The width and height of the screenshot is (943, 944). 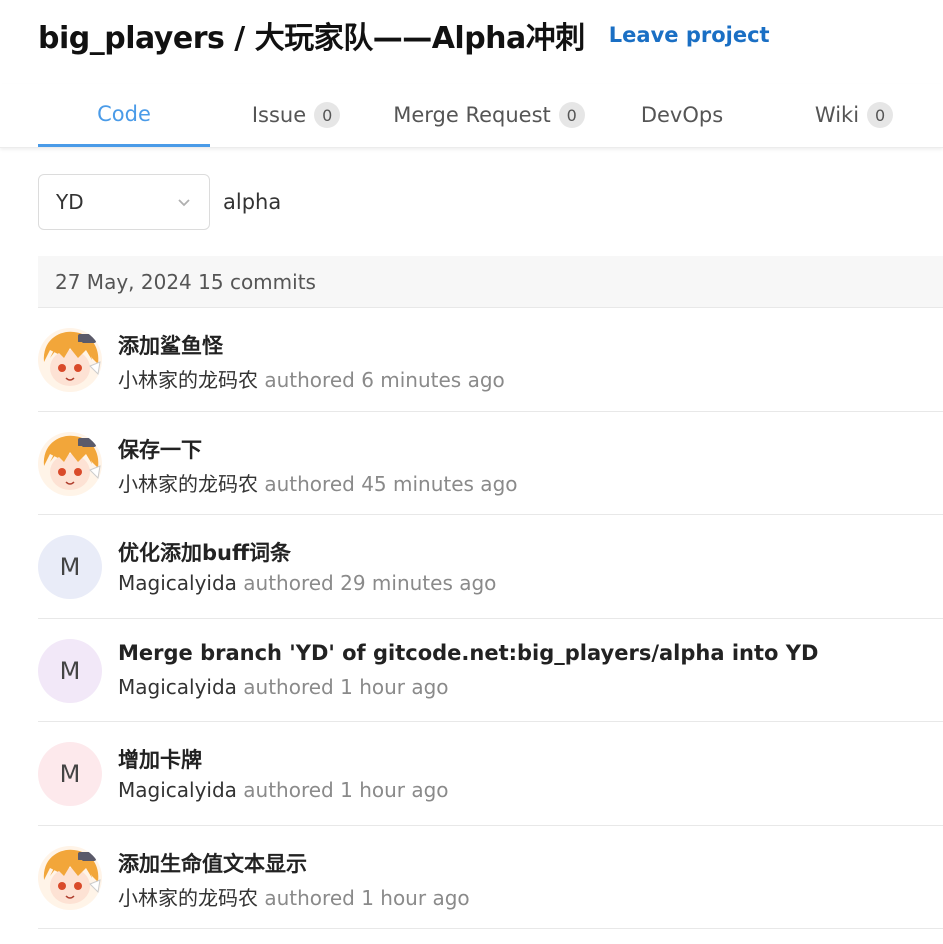 What do you see at coordinates (490, 774) in the screenshot?
I see `commit-row: M 增加卡牌 Magicalyida authored 1 hour ago` at bounding box center [490, 774].